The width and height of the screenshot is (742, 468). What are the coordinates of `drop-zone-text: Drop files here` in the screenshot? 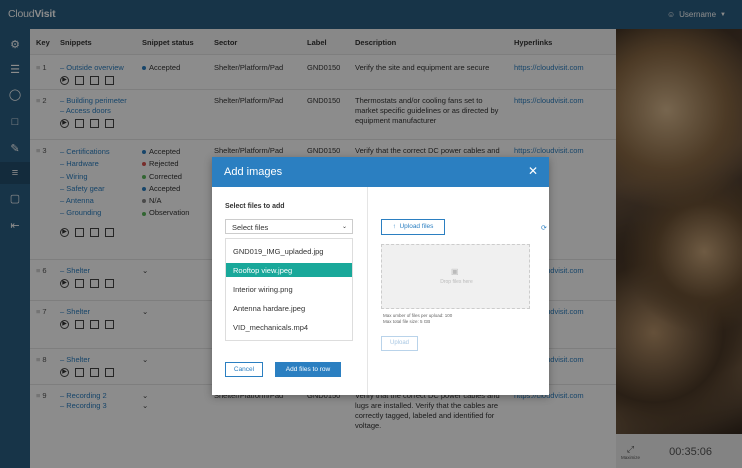 It's located at (456, 282).